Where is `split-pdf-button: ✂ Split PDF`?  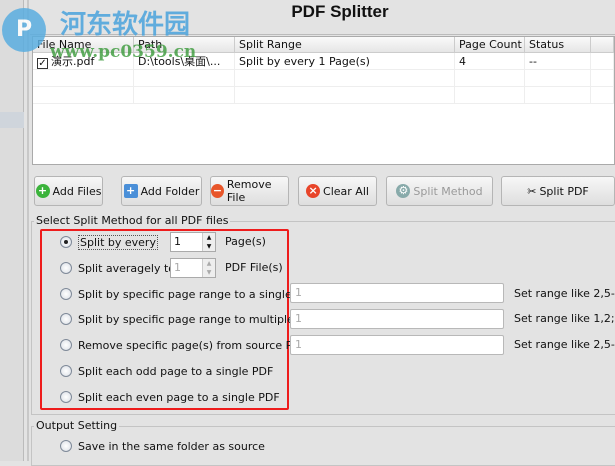 split-pdf-button: ✂ Split PDF is located at coordinates (558, 191).